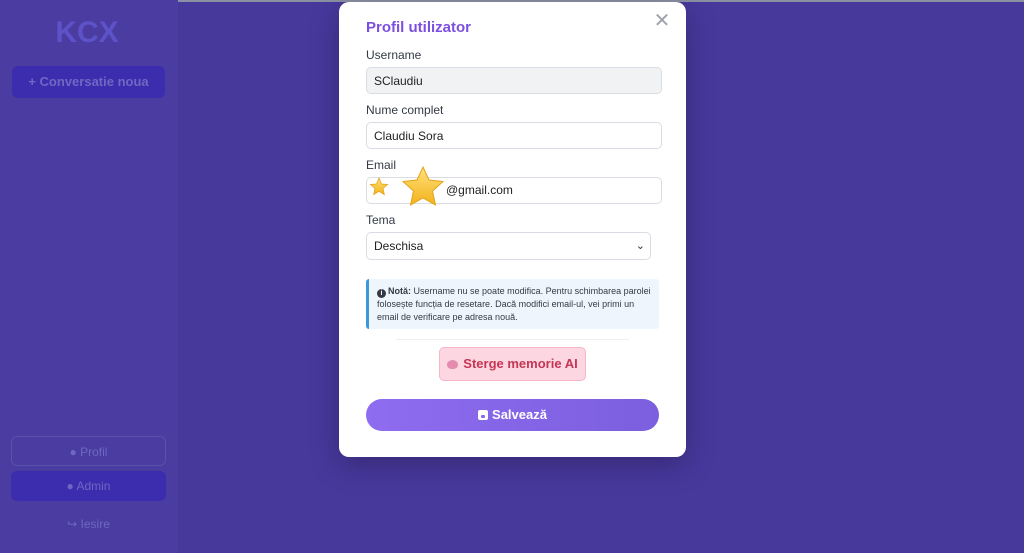  Describe the element at coordinates (479, 190) in the screenshot. I see `email-value: @gmail.com` at that location.